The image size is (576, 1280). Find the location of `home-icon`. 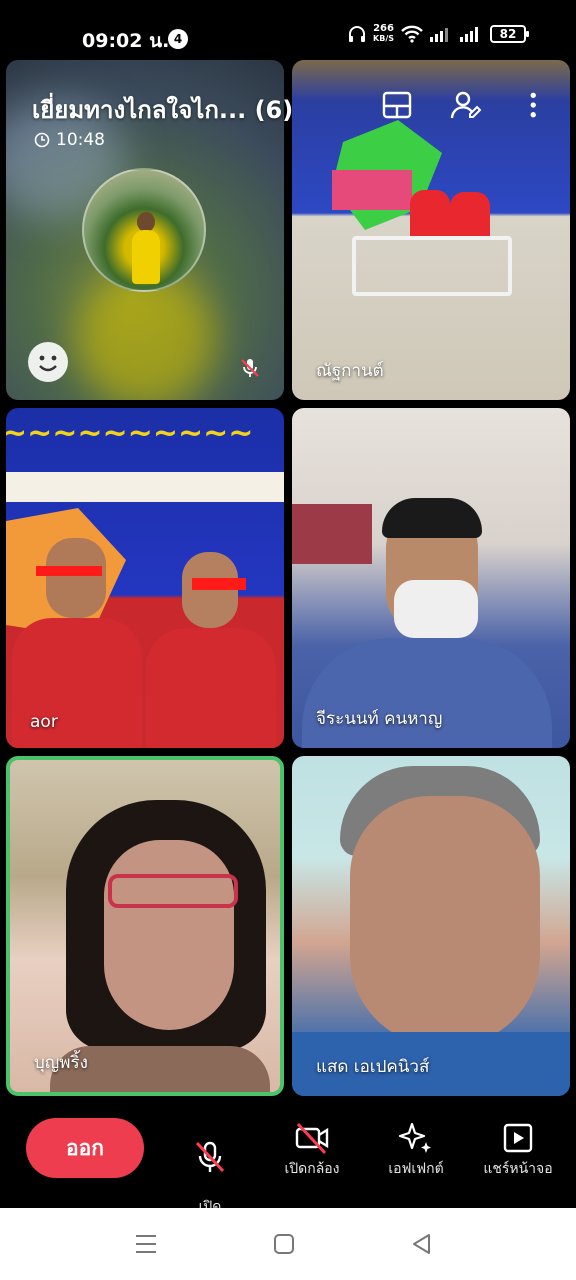

home-icon is located at coordinates (284, 1244).